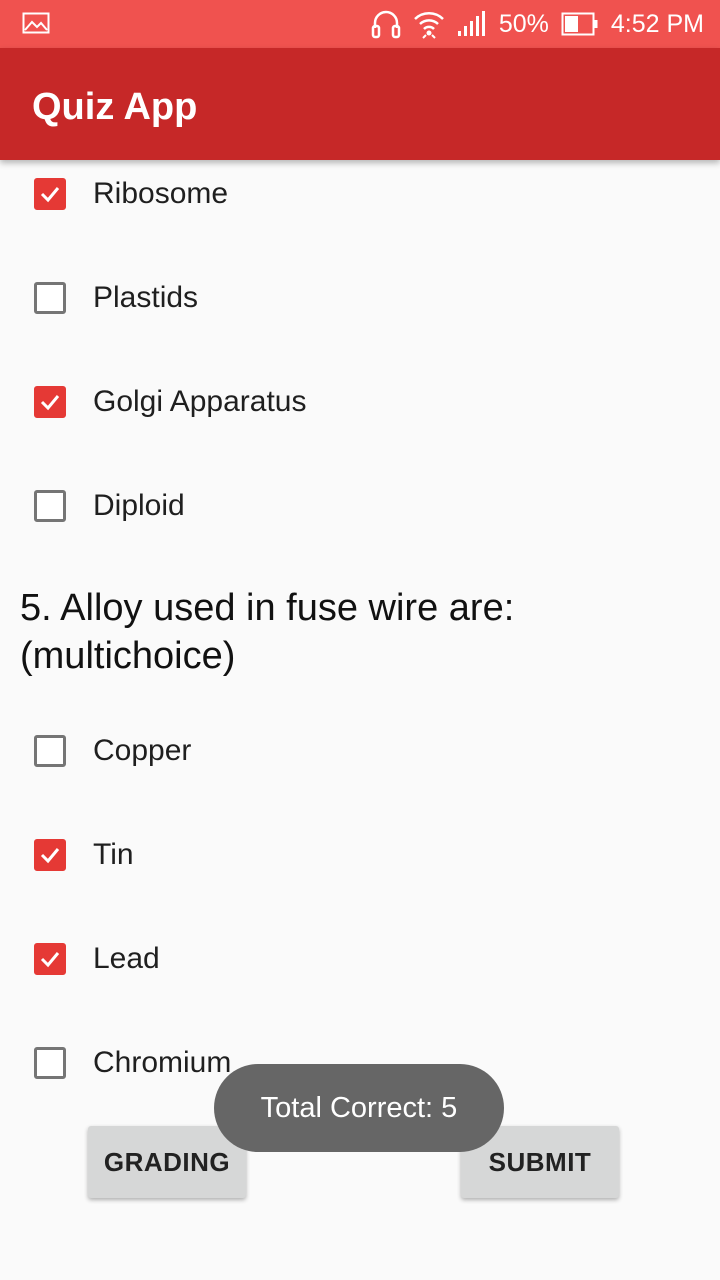 This screenshot has width=720, height=1280. Describe the element at coordinates (162, 1062) in the screenshot. I see `option-label: Chromium` at that location.